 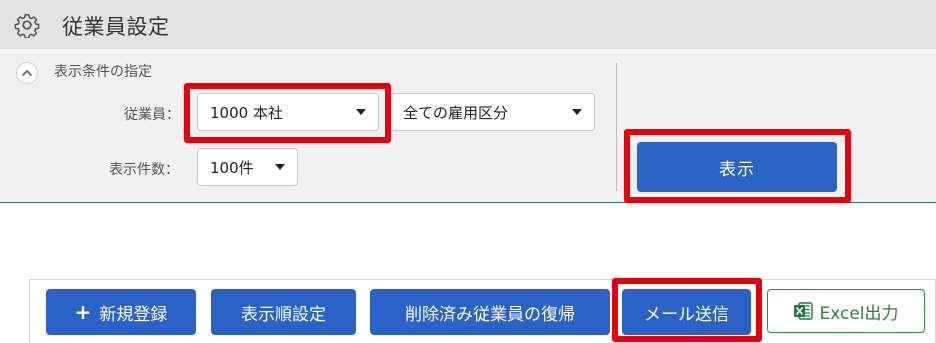 I want to click on employee-label: 従業員：, so click(x=152, y=115).